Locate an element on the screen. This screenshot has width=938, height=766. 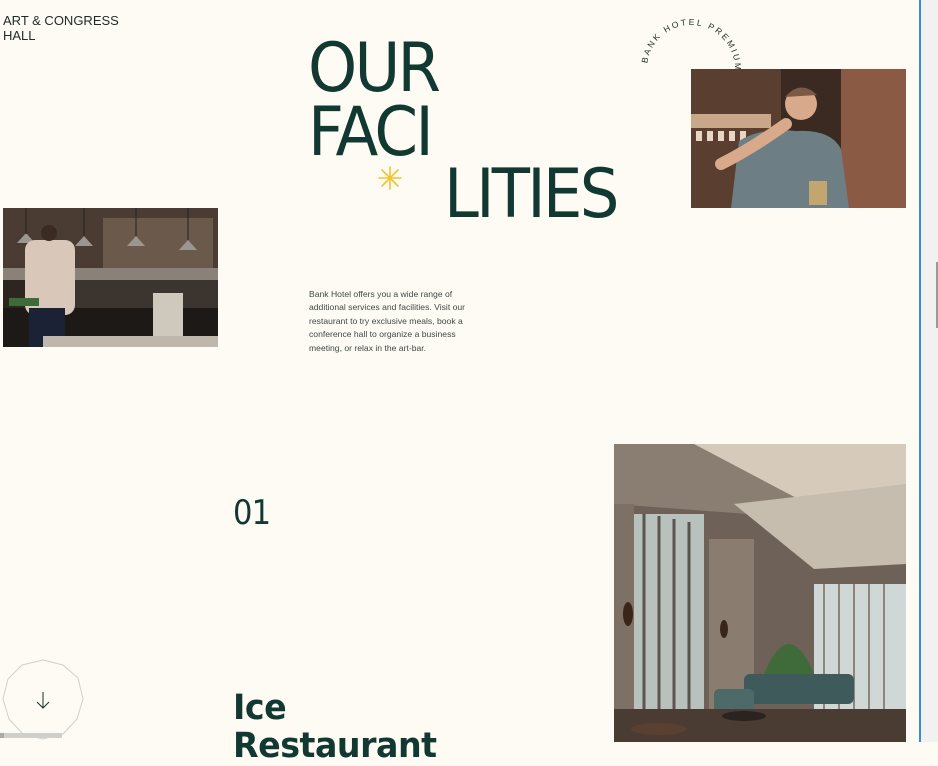
arrow-down-icon is located at coordinates (43, 699).